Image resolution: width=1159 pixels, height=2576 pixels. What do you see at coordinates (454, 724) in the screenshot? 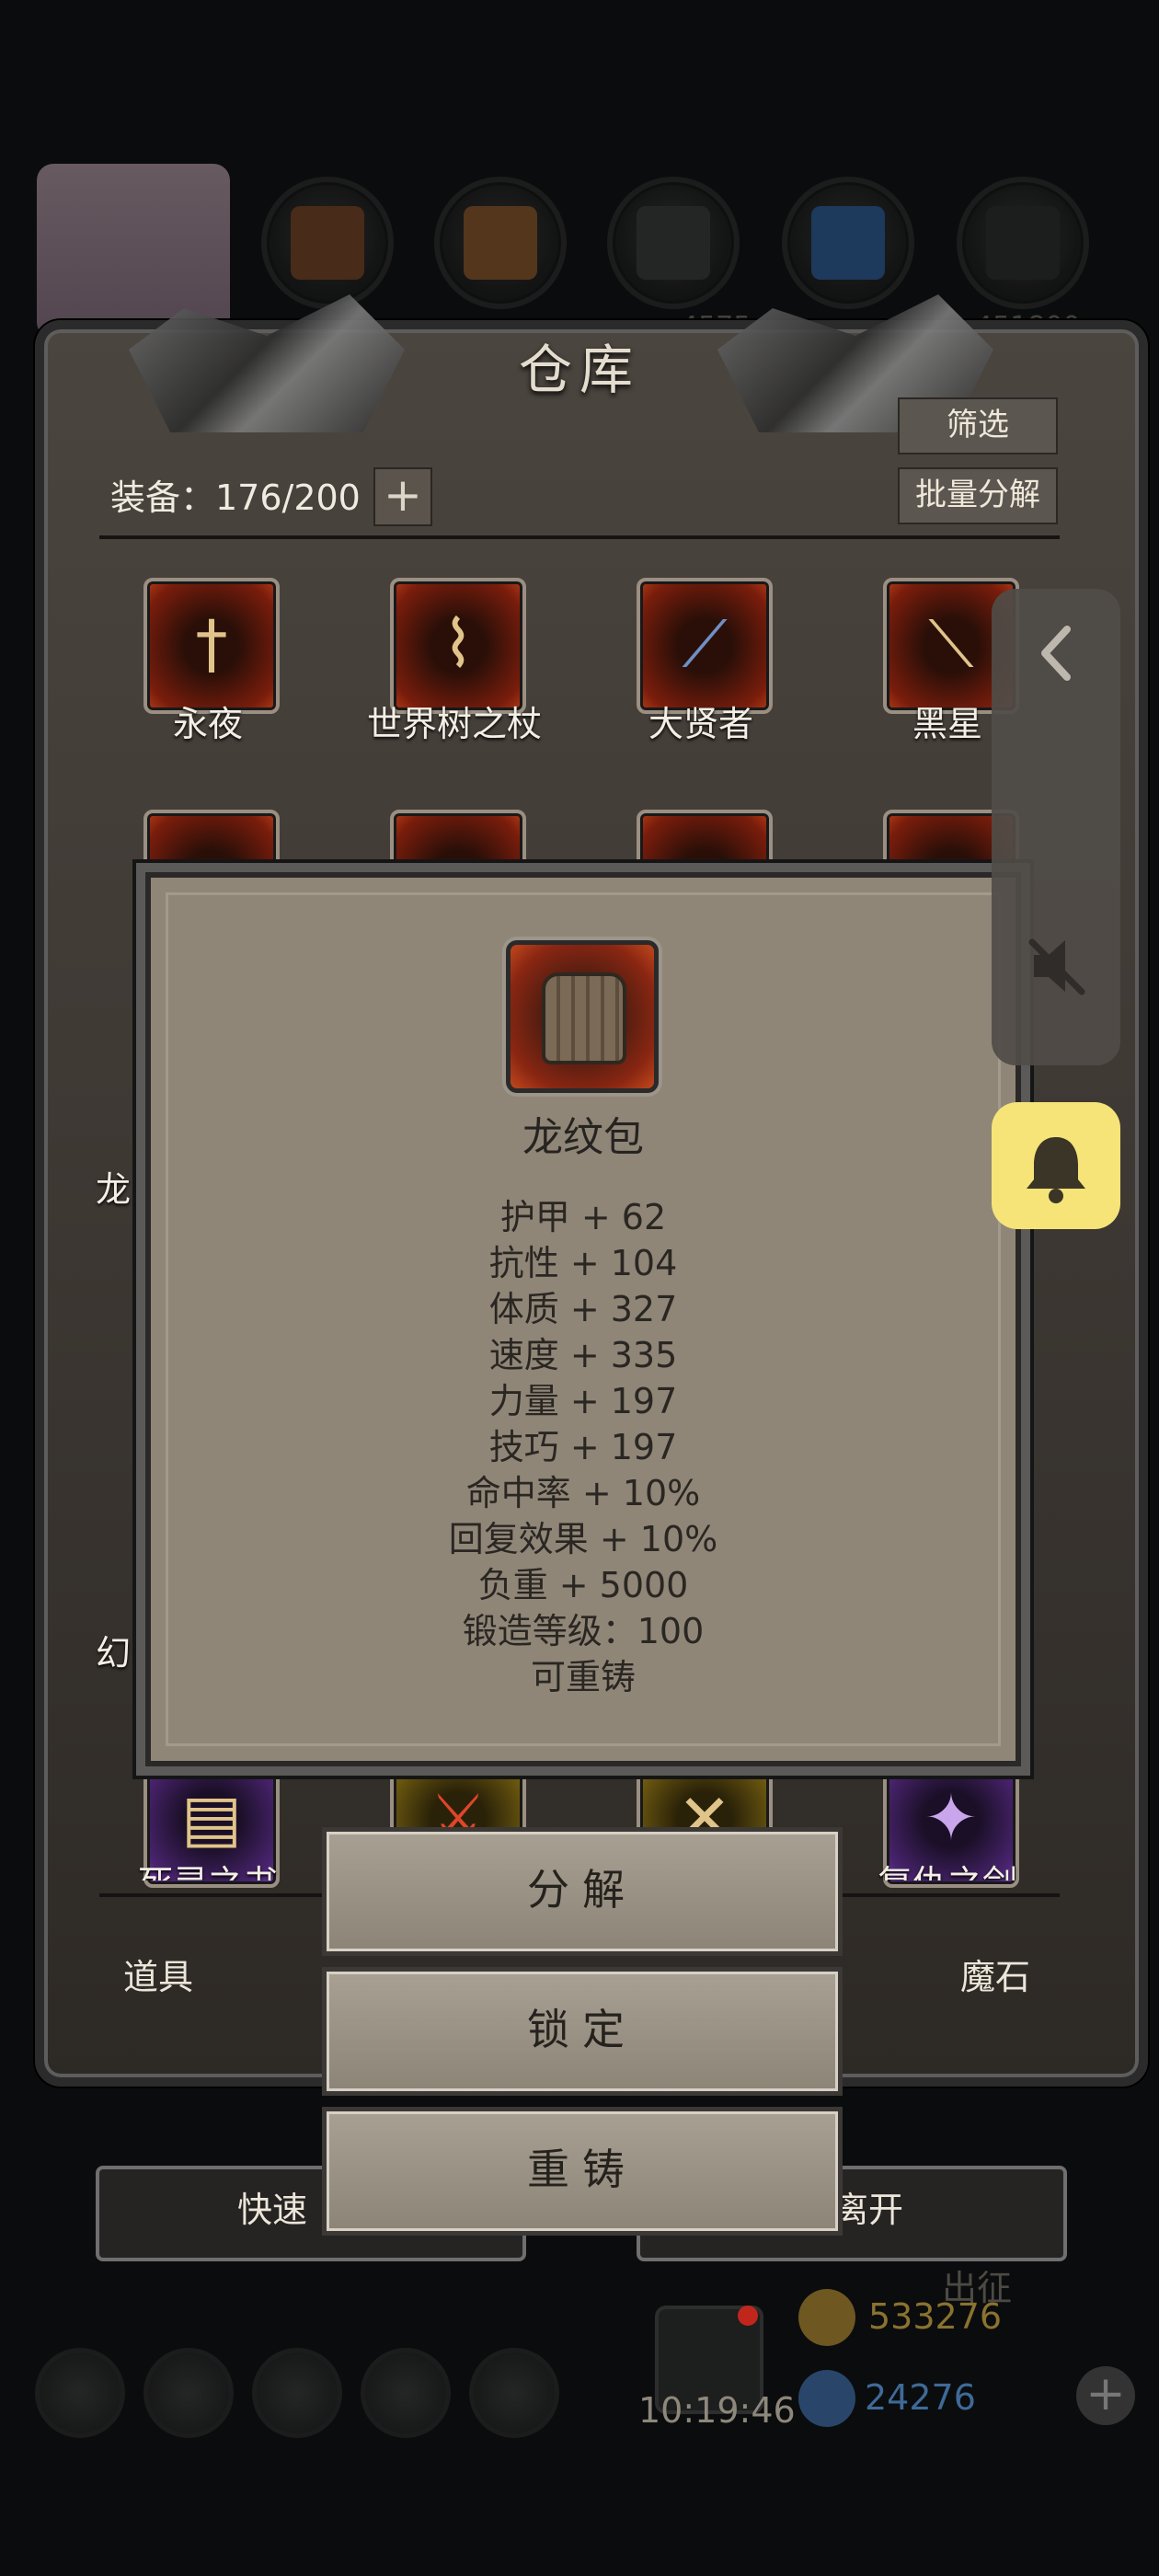
I see `item-name-2: 世界树之杖` at bounding box center [454, 724].